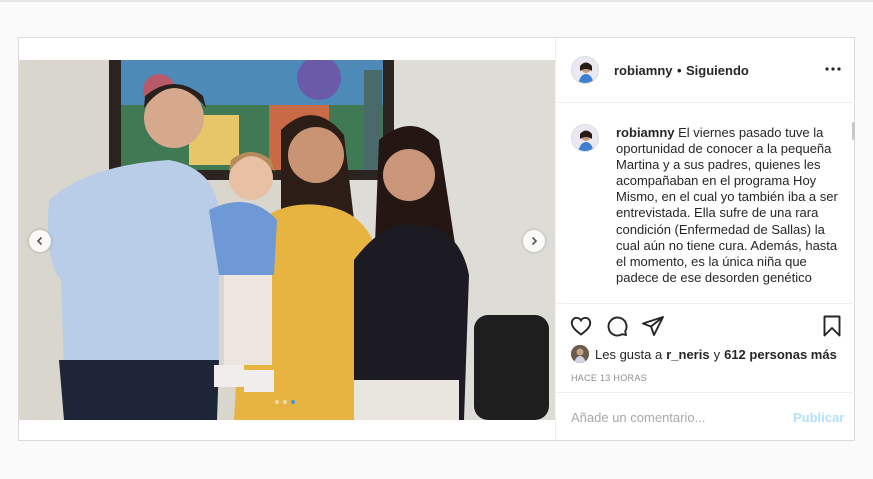  I want to click on following-button: Siguiendo, so click(717, 70).